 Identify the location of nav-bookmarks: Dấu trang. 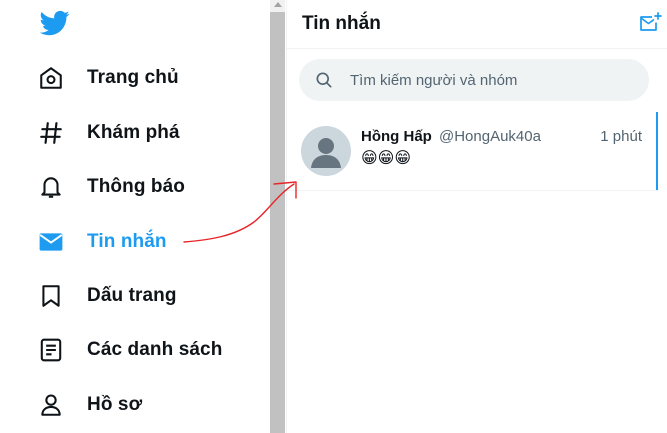
(107, 296).